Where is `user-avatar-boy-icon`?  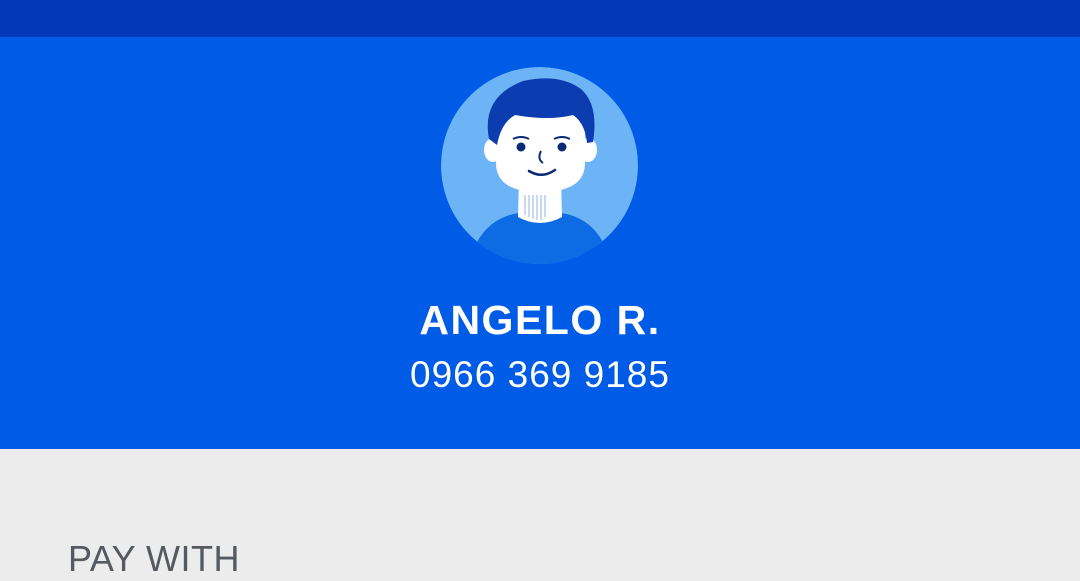
user-avatar-boy-icon is located at coordinates (539, 165).